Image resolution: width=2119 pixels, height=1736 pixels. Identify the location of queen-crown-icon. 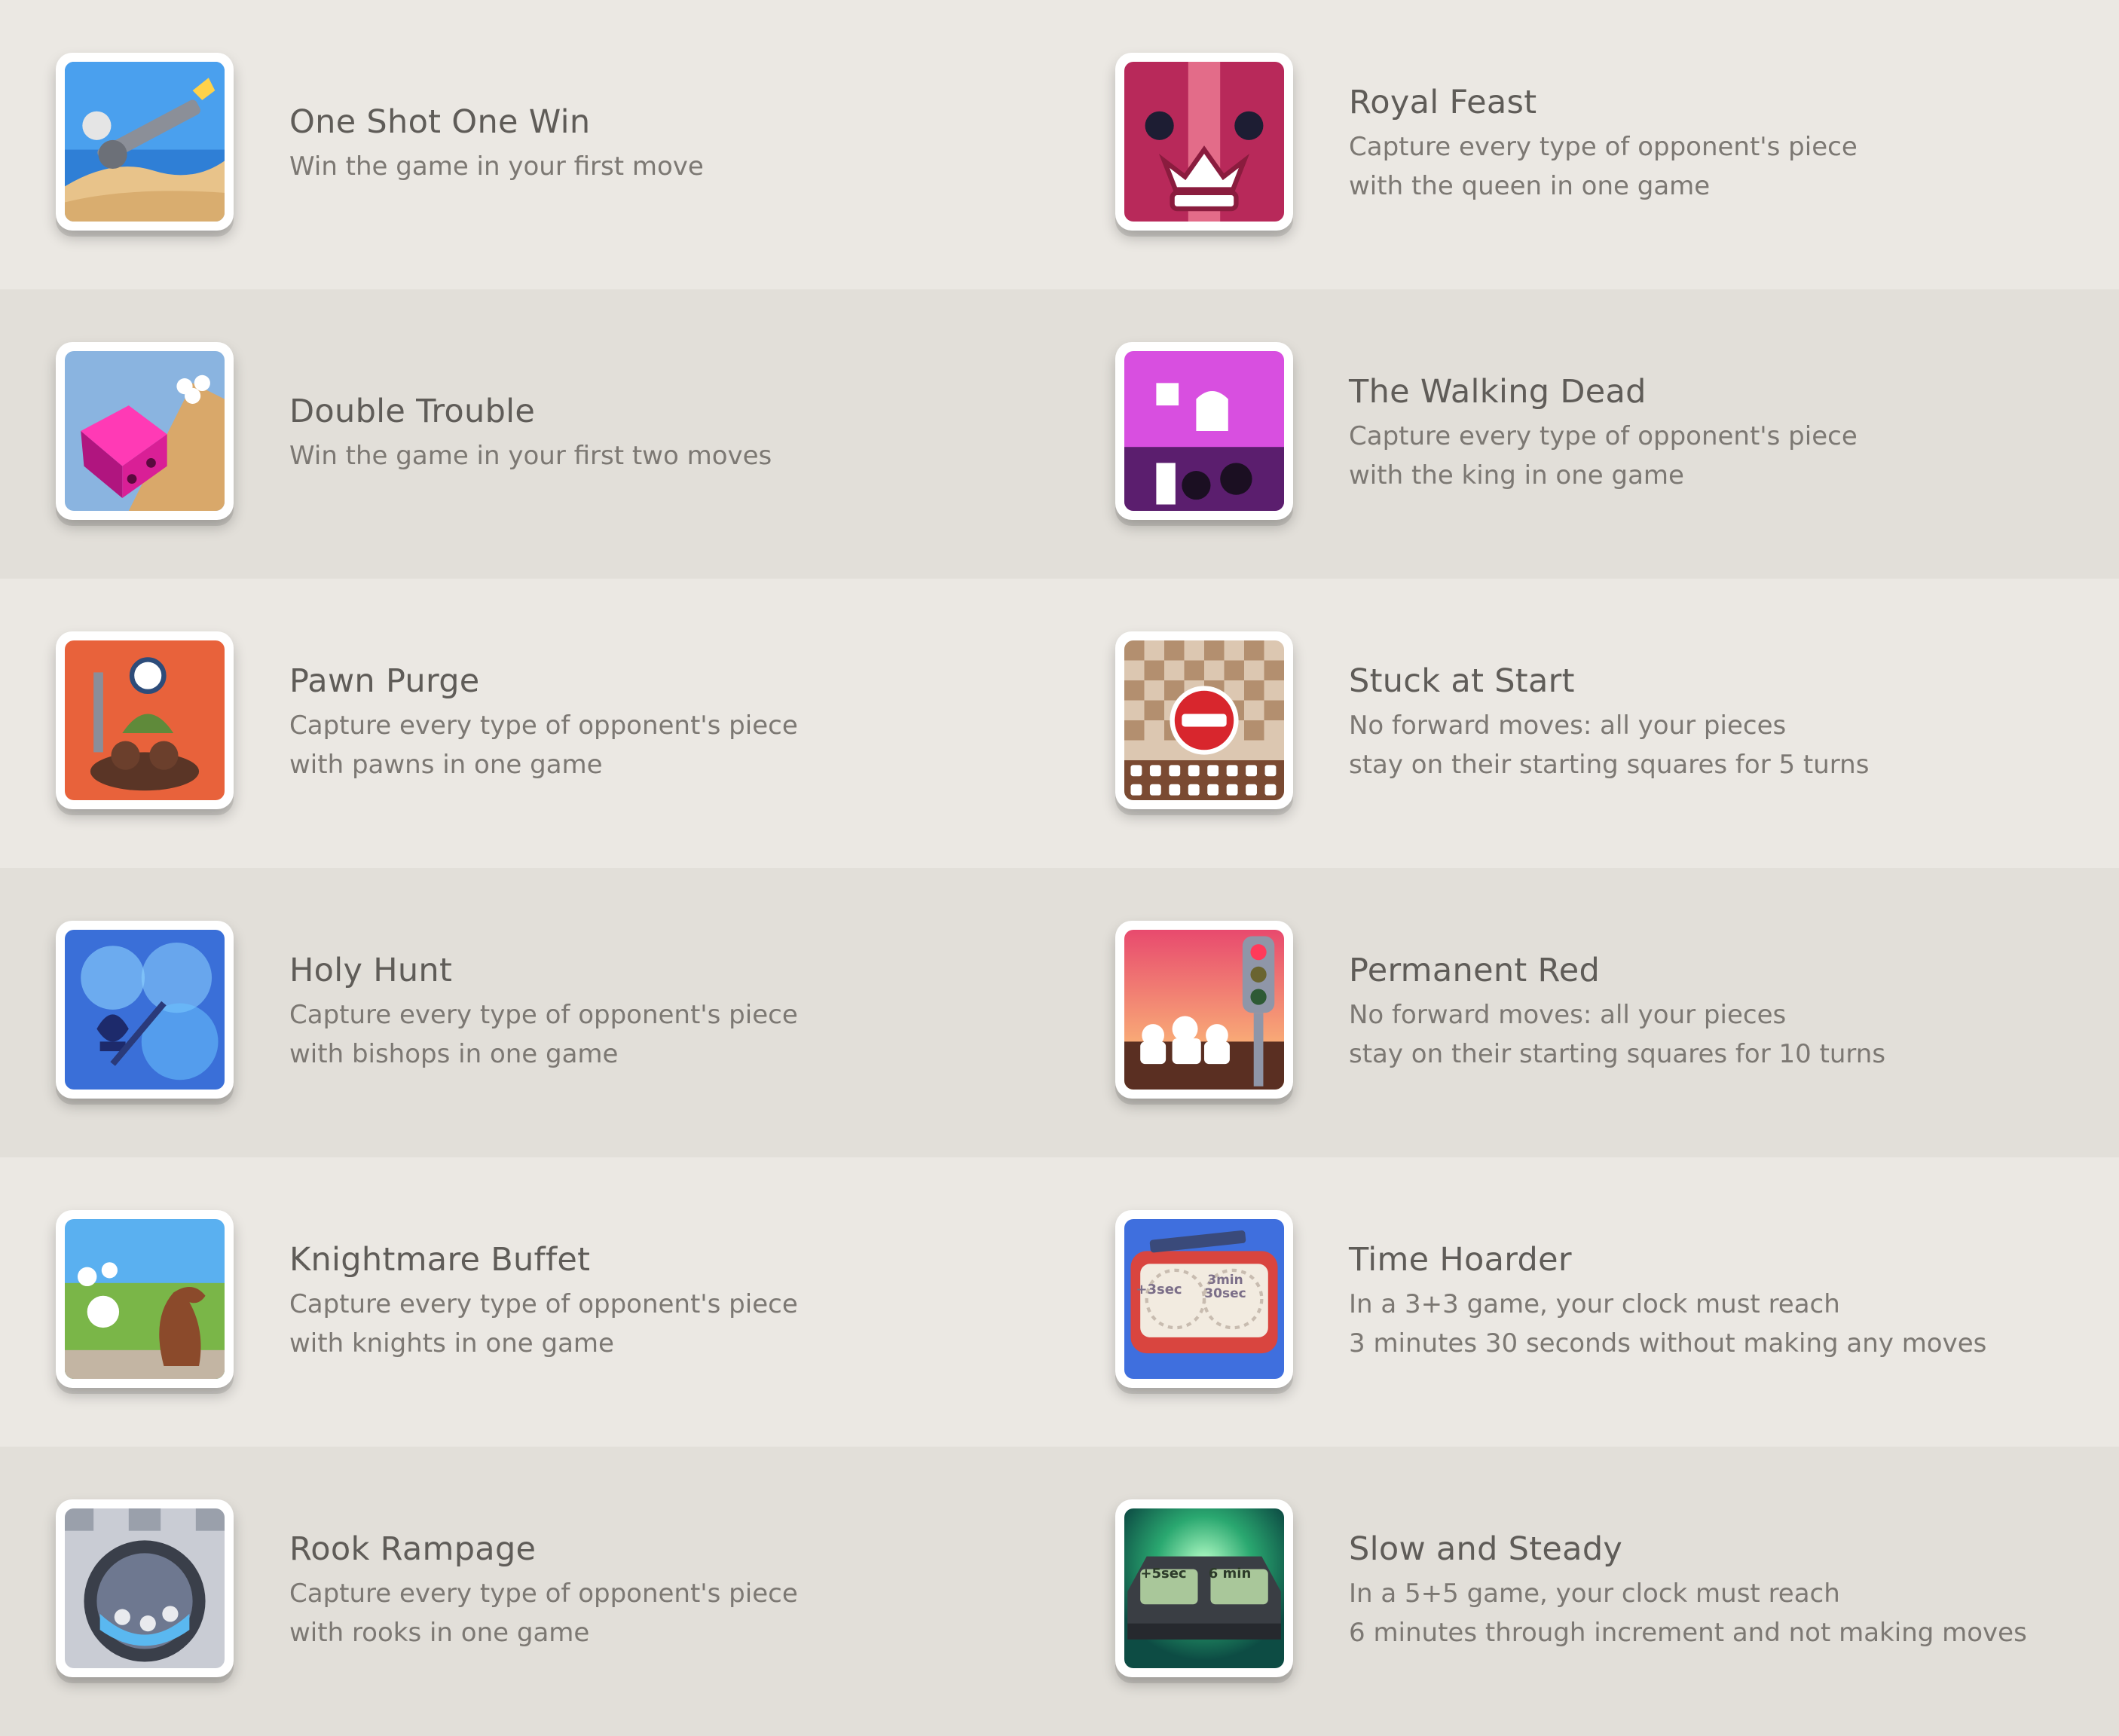
(1204, 142).